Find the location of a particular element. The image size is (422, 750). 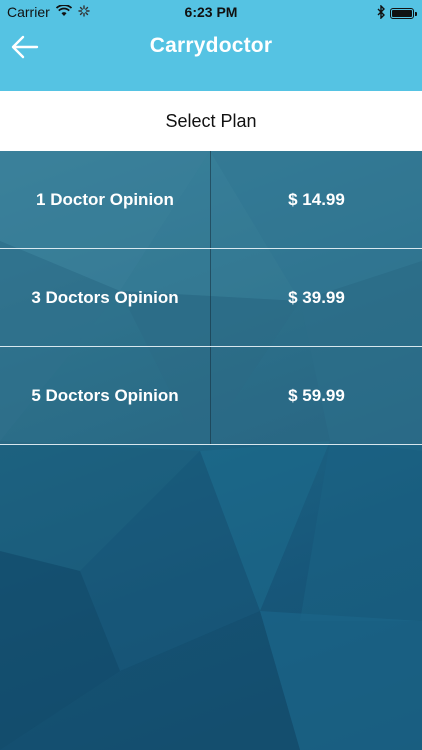

plan-name: 1 Doctor Opinion is located at coordinates (105, 199).